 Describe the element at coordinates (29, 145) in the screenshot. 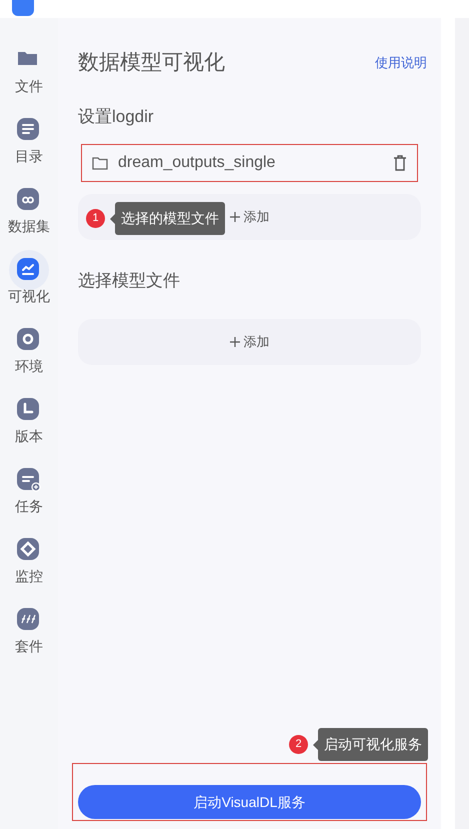

I see `sidebar-item: 目录` at that location.